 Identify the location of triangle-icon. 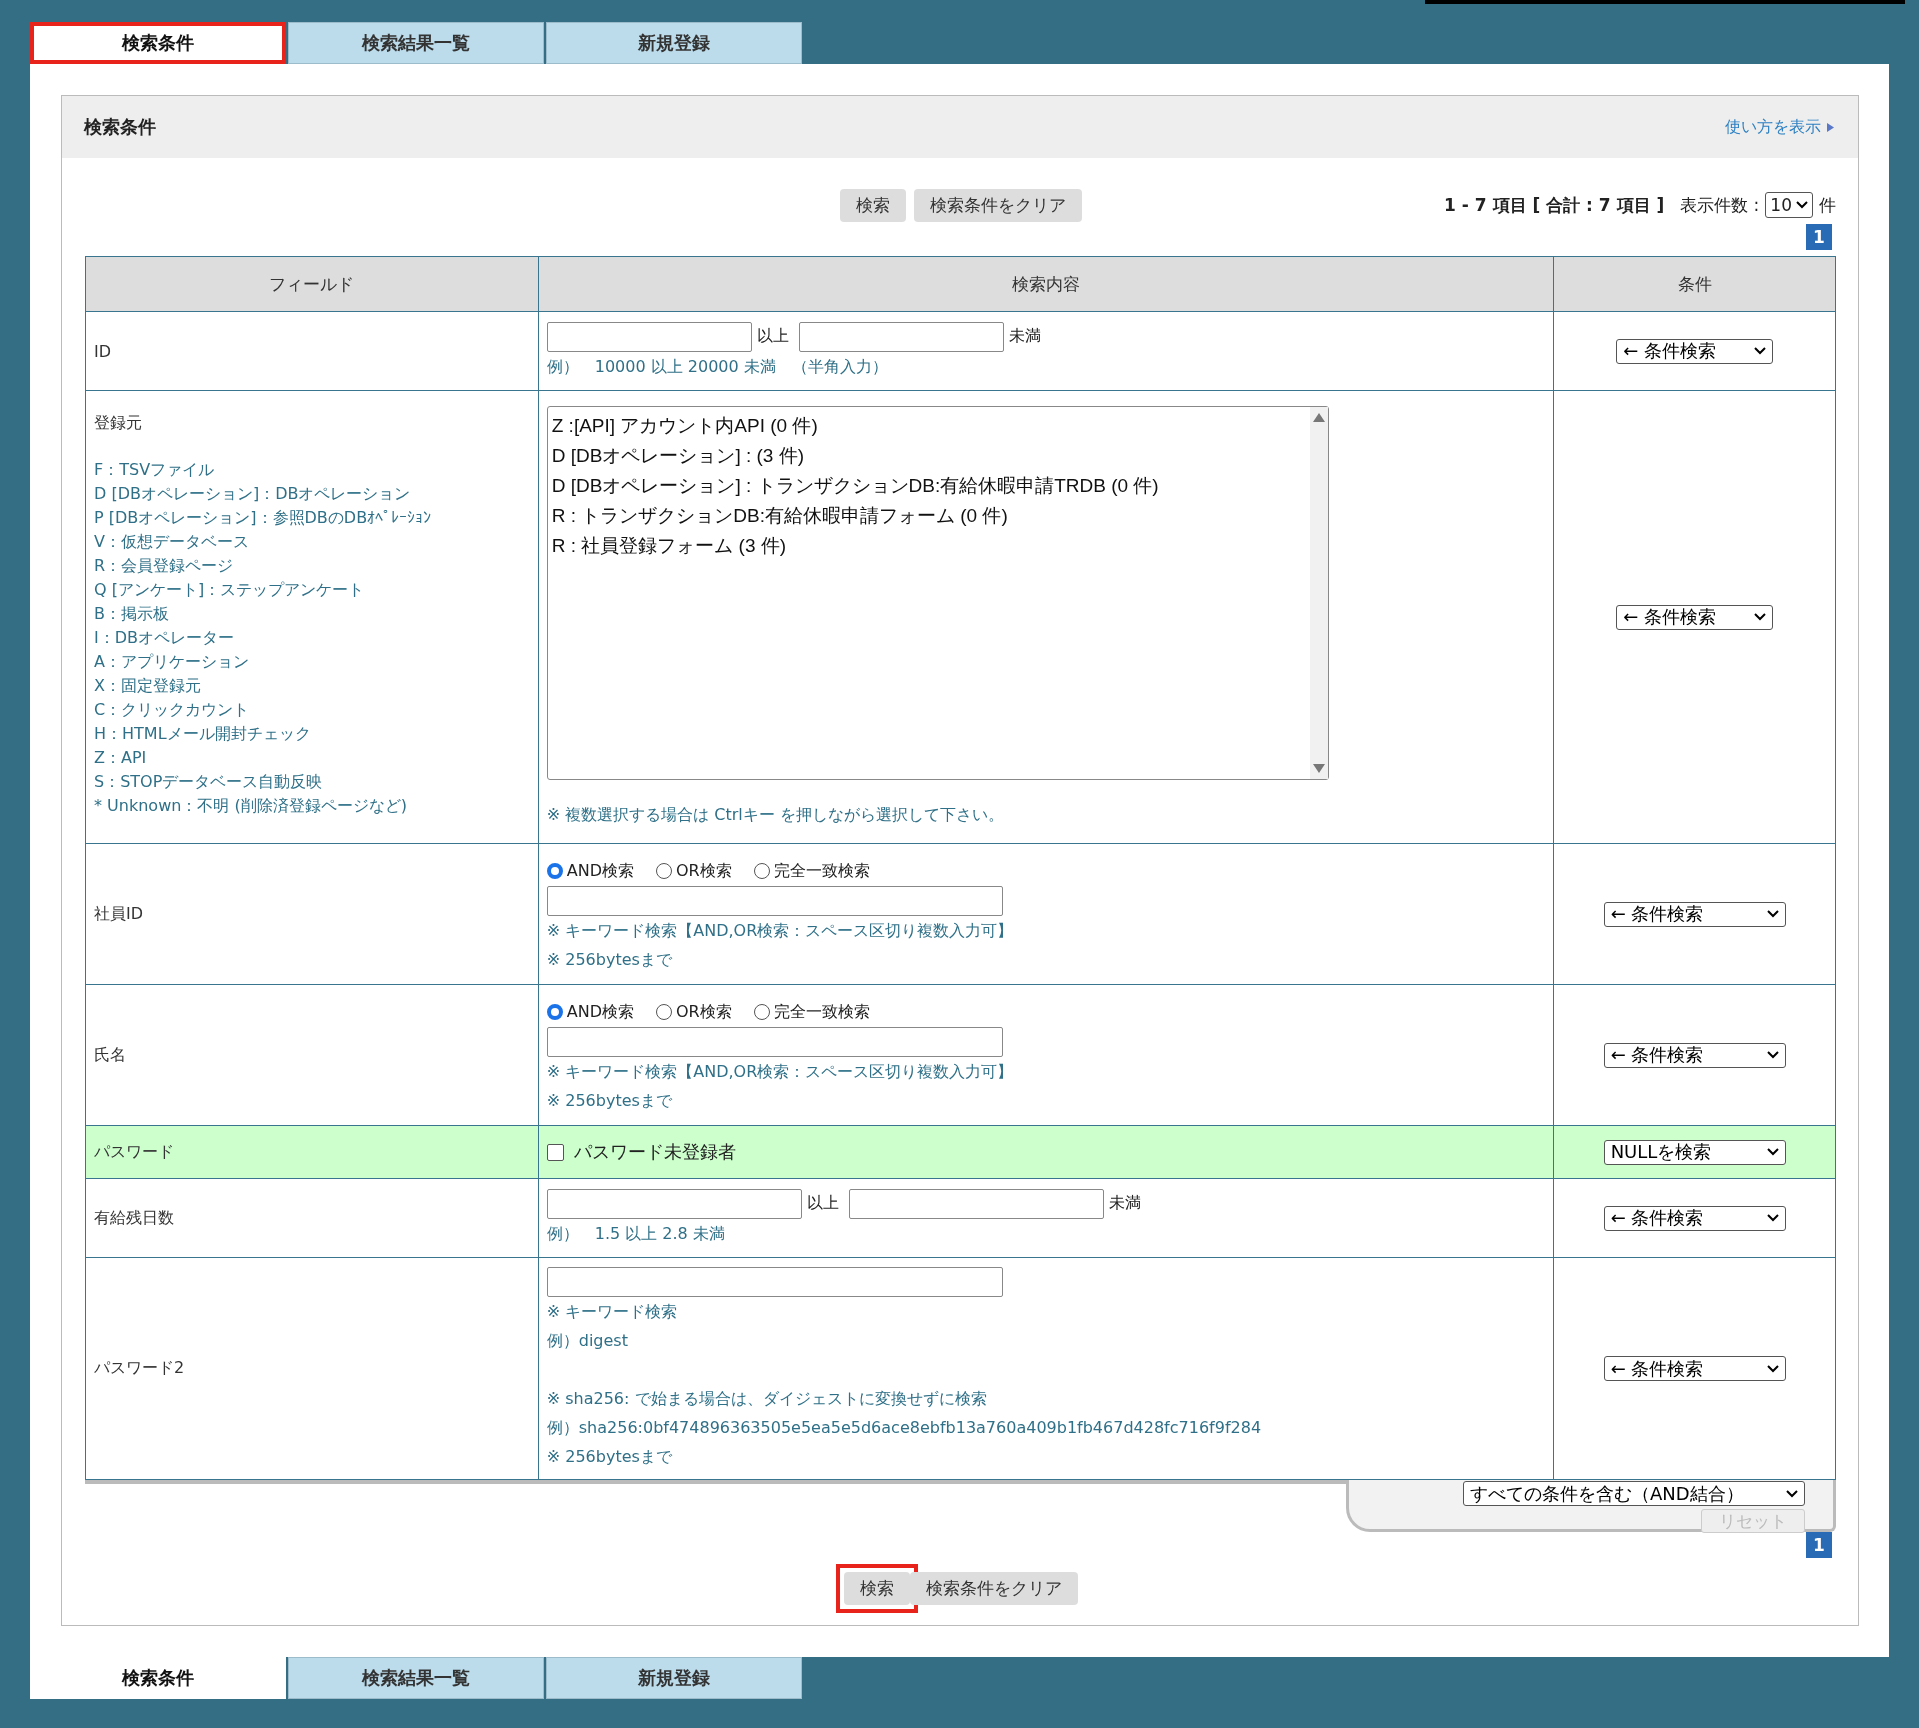
(1830, 127).